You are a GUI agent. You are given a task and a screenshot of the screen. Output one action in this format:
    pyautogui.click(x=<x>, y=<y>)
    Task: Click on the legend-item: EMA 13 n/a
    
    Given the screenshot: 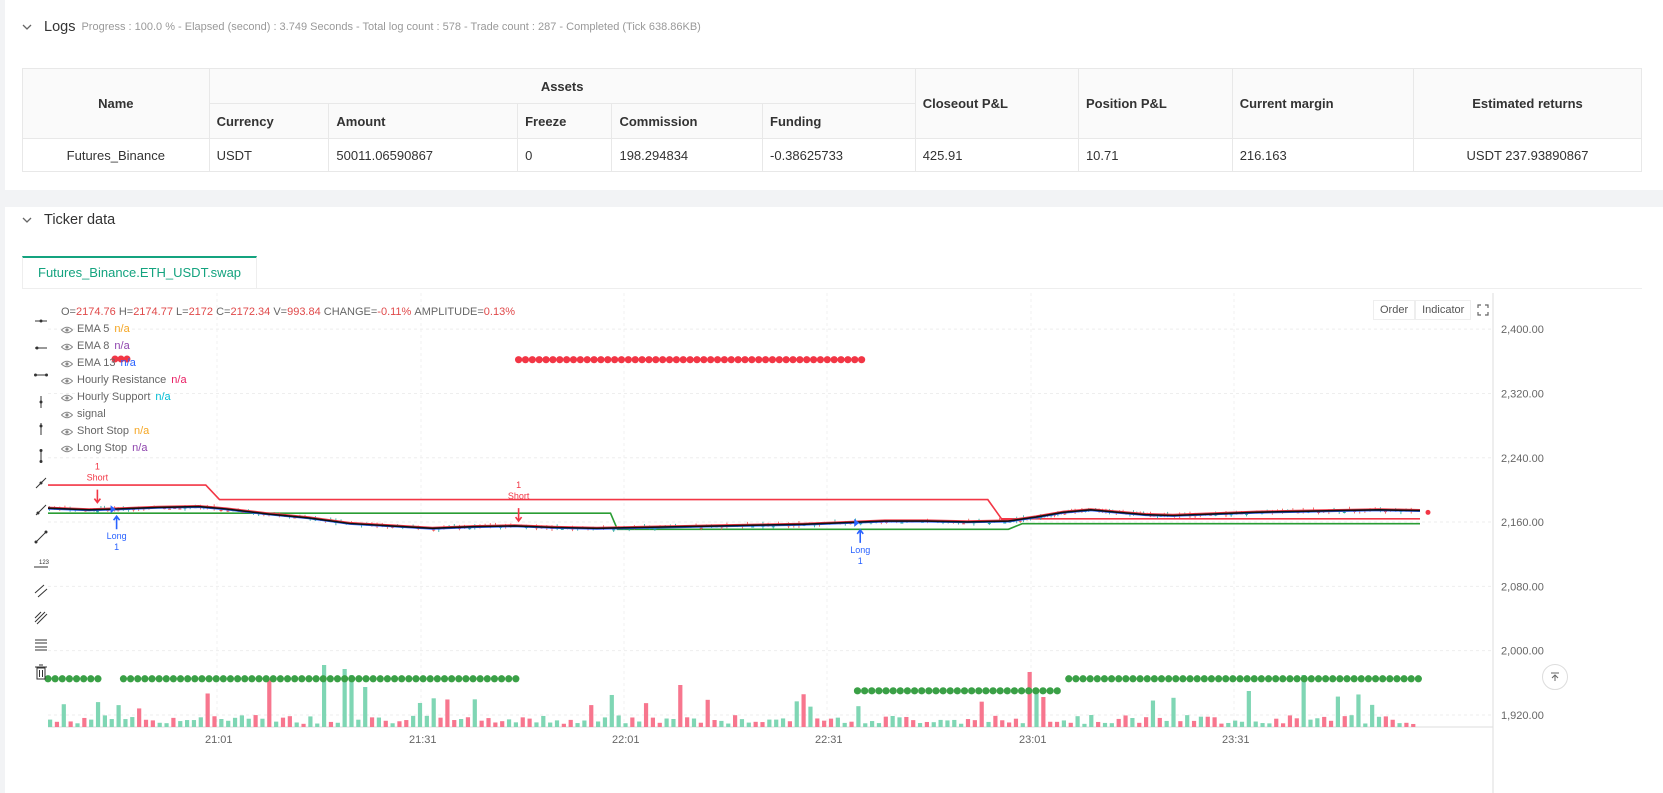 What is the action you would take?
    pyautogui.click(x=288, y=363)
    